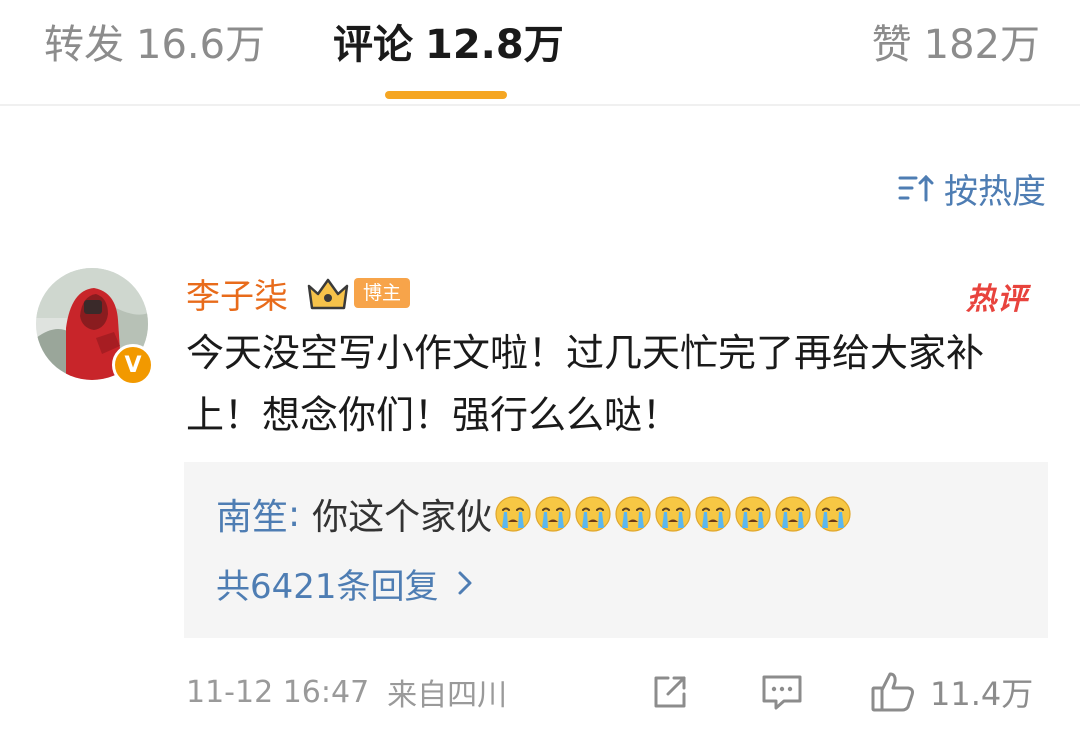 The height and width of the screenshot is (734, 1080). I want to click on tab-comments-count: 12.8万, so click(494, 45).